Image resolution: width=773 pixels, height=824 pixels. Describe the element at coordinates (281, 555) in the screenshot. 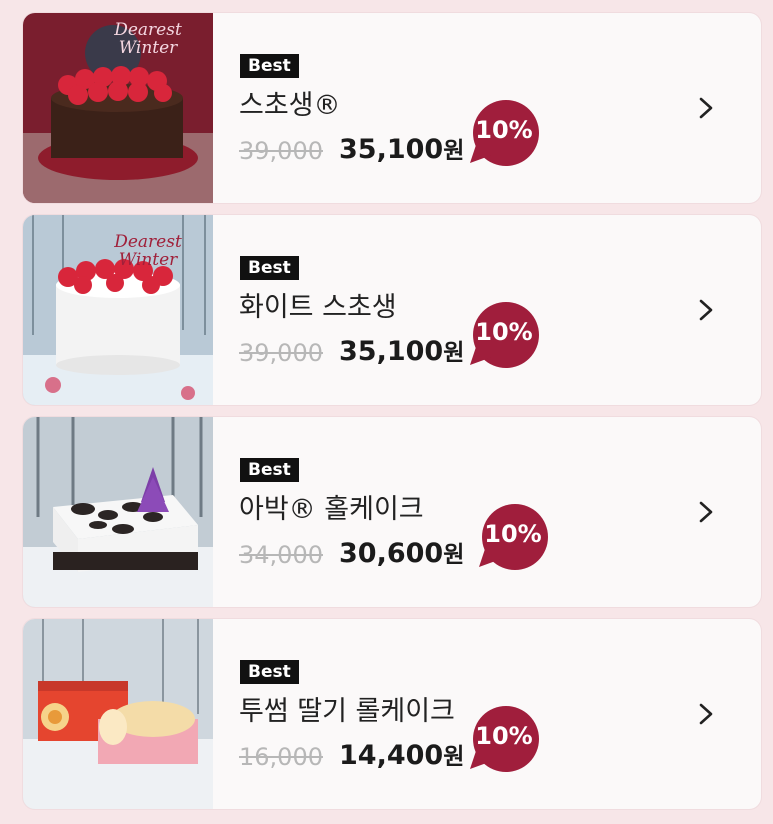

I see `original-price: 34,000` at that location.